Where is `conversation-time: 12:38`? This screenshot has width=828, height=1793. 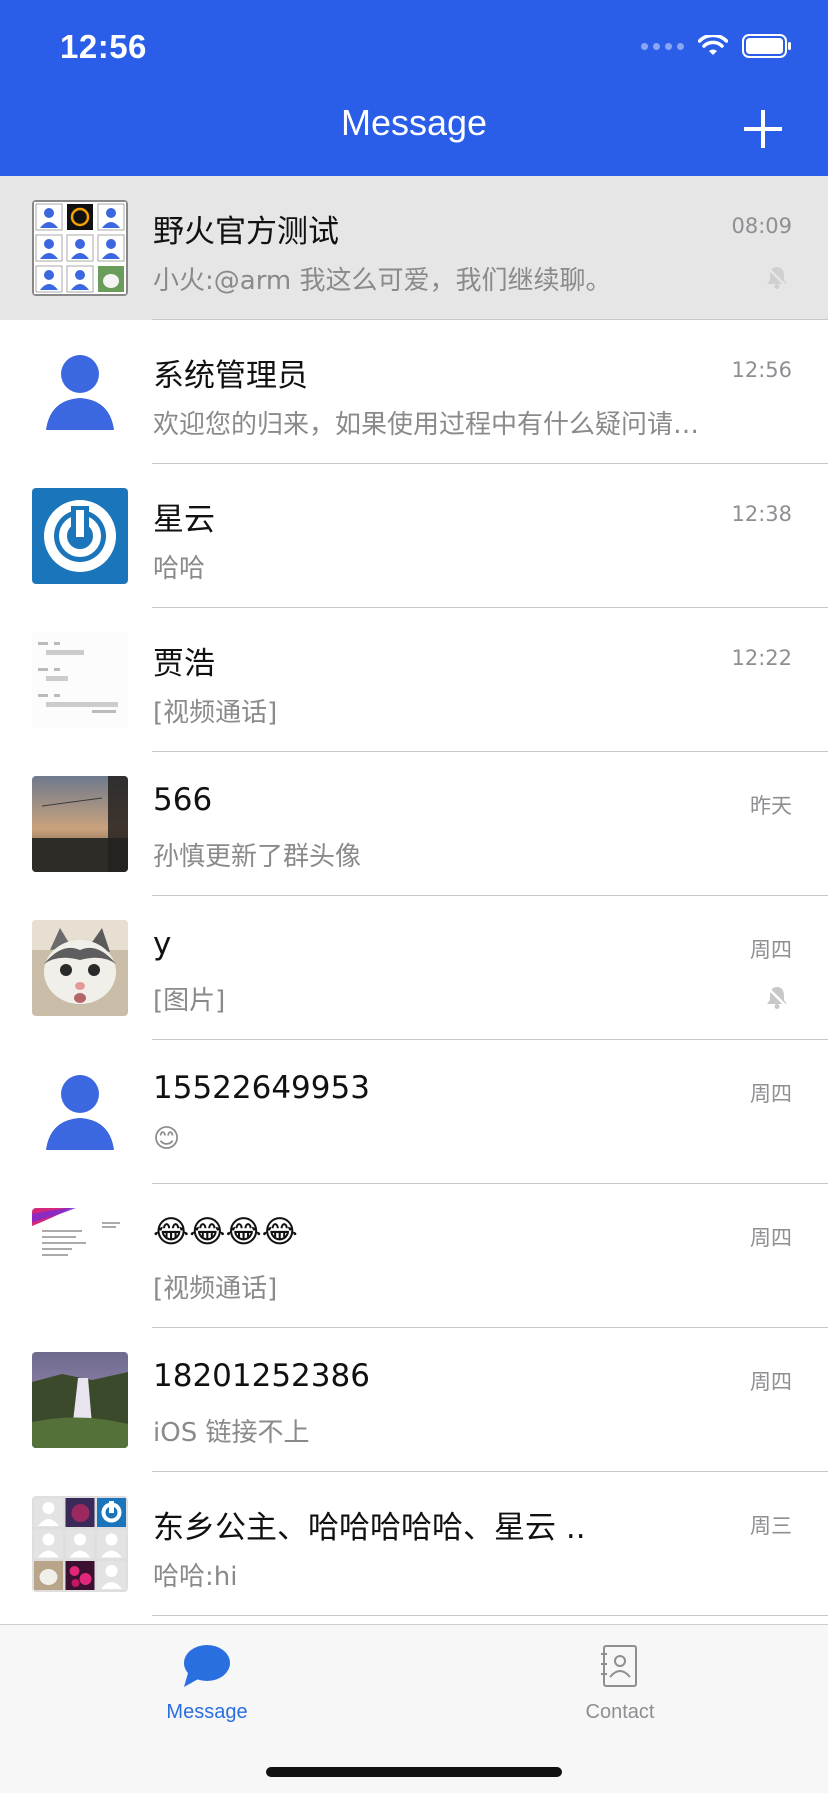 conversation-time: 12:38 is located at coordinates (761, 514).